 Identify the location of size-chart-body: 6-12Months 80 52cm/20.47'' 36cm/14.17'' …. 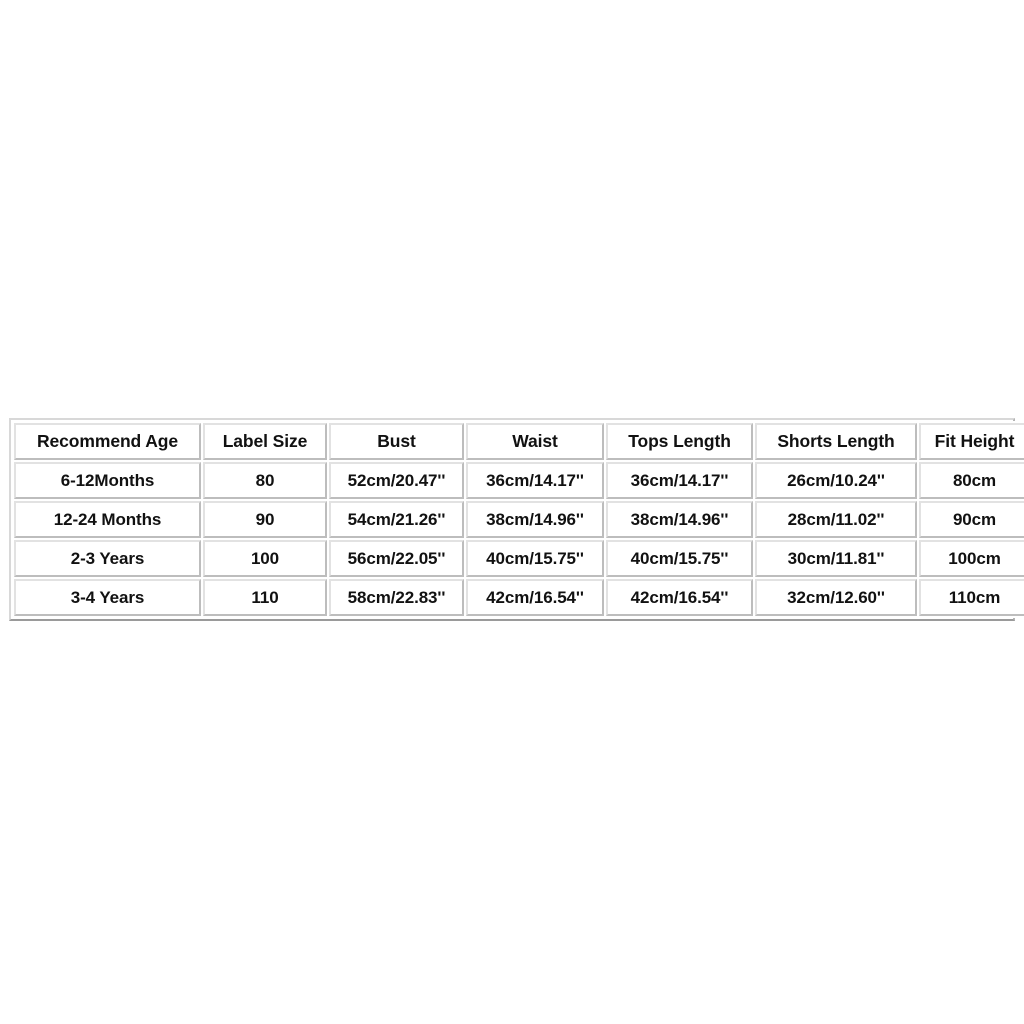
(519, 539).